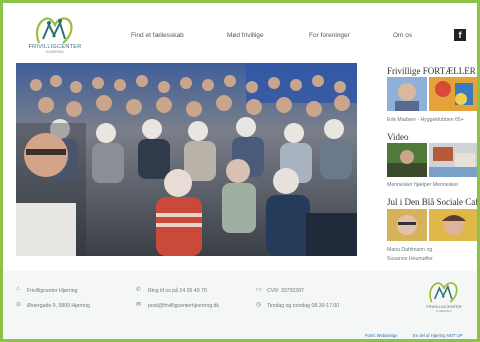 The image size is (480, 342). I want to click on credit-part-of: En del af Hjørring NOT UP, so click(438, 335).